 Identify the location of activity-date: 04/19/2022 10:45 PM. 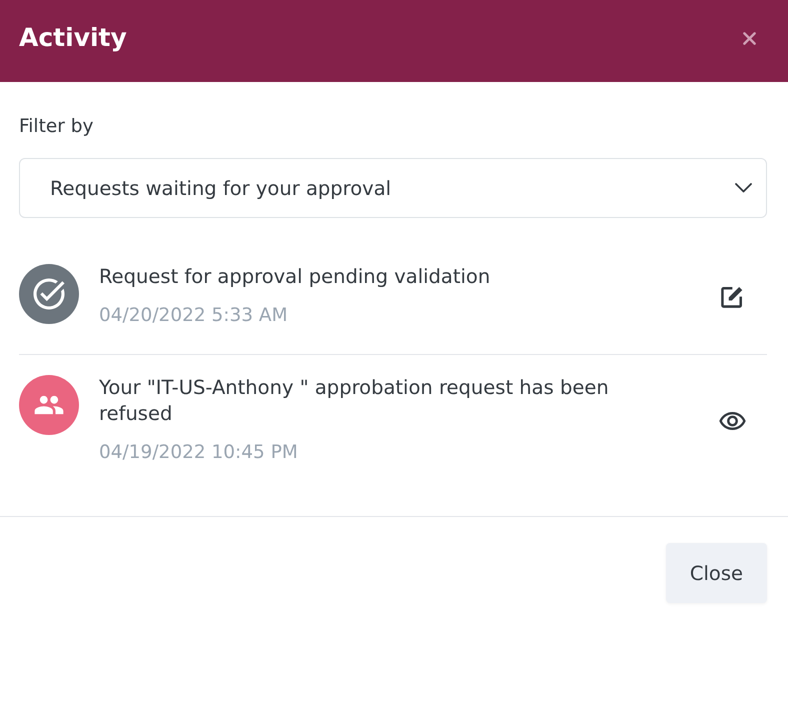
(199, 453).